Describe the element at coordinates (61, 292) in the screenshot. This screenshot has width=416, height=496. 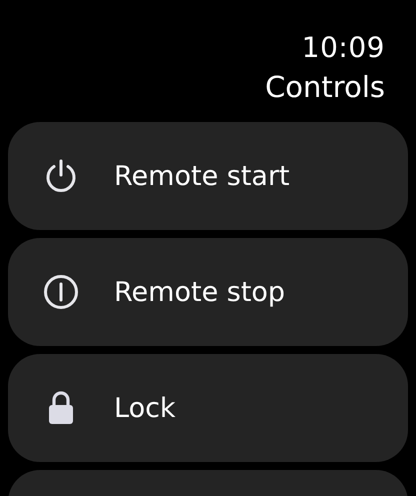
I see `stop-icon` at that location.